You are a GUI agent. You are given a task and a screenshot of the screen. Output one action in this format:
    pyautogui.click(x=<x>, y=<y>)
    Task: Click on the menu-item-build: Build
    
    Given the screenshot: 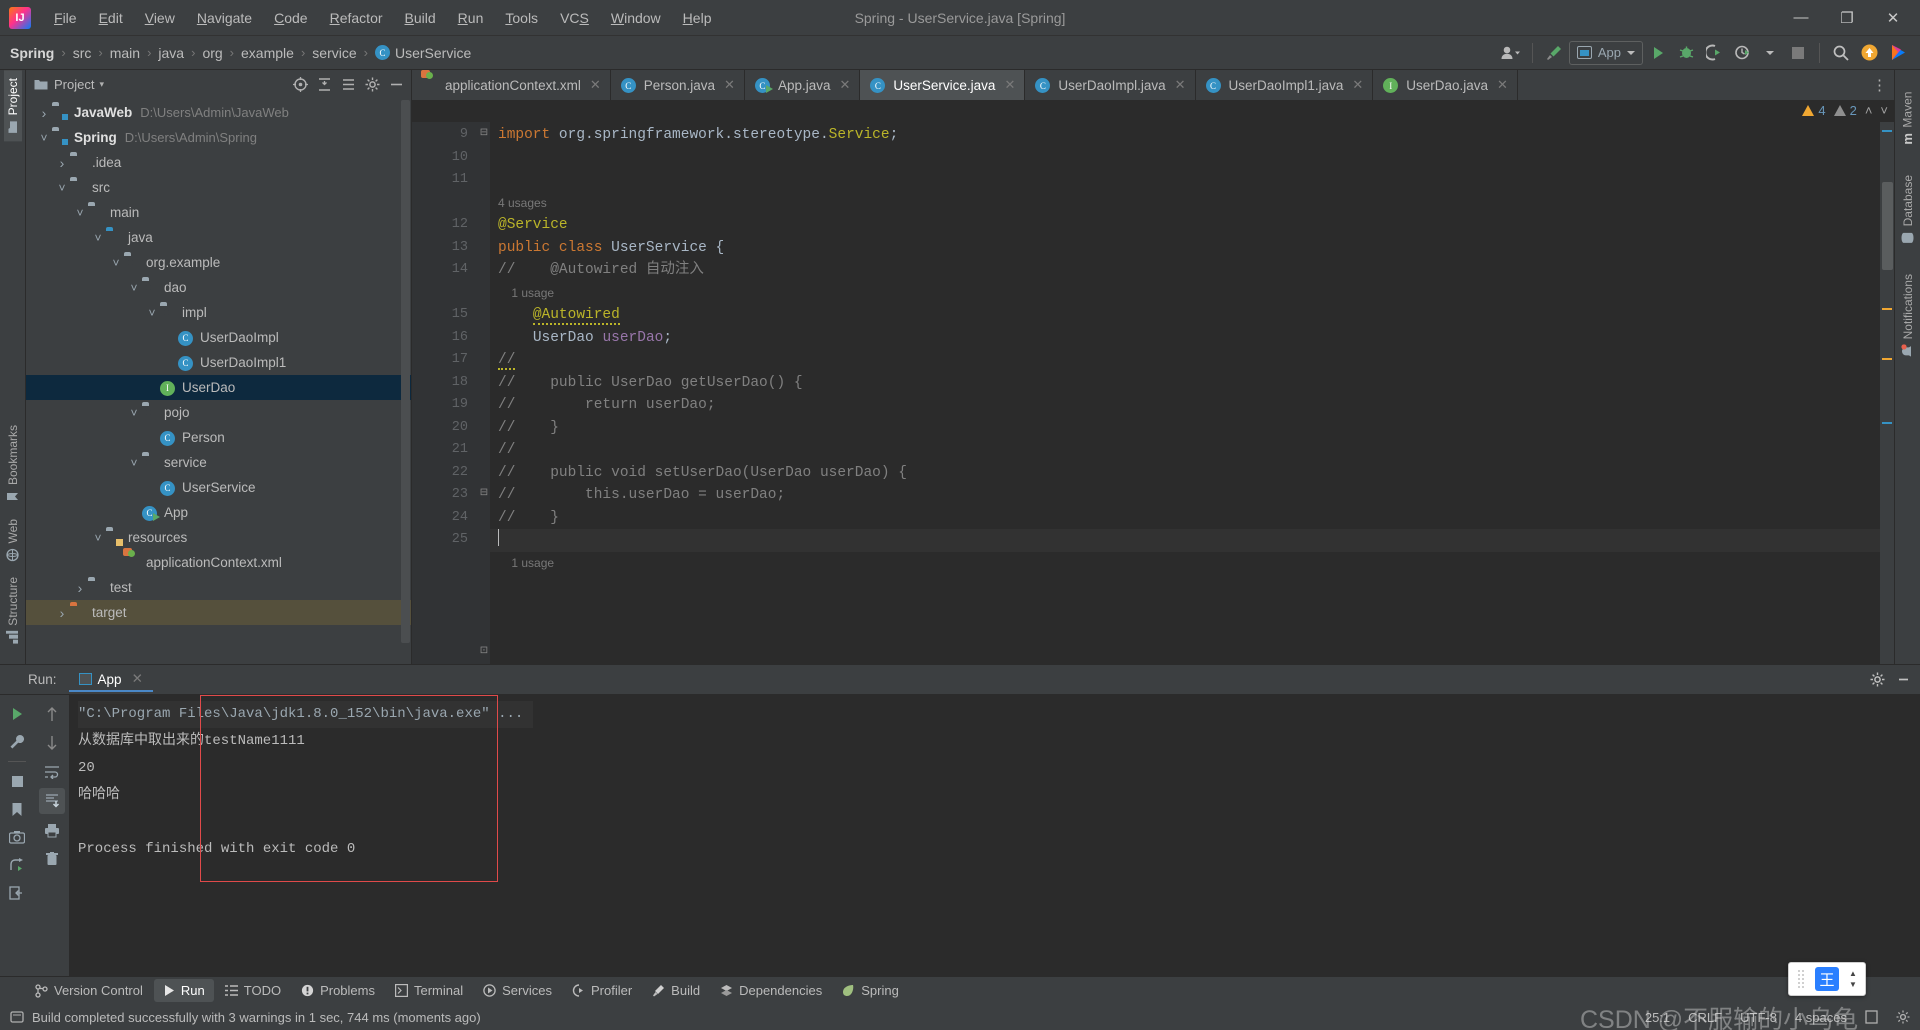 What is the action you would take?
    pyautogui.click(x=420, y=18)
    